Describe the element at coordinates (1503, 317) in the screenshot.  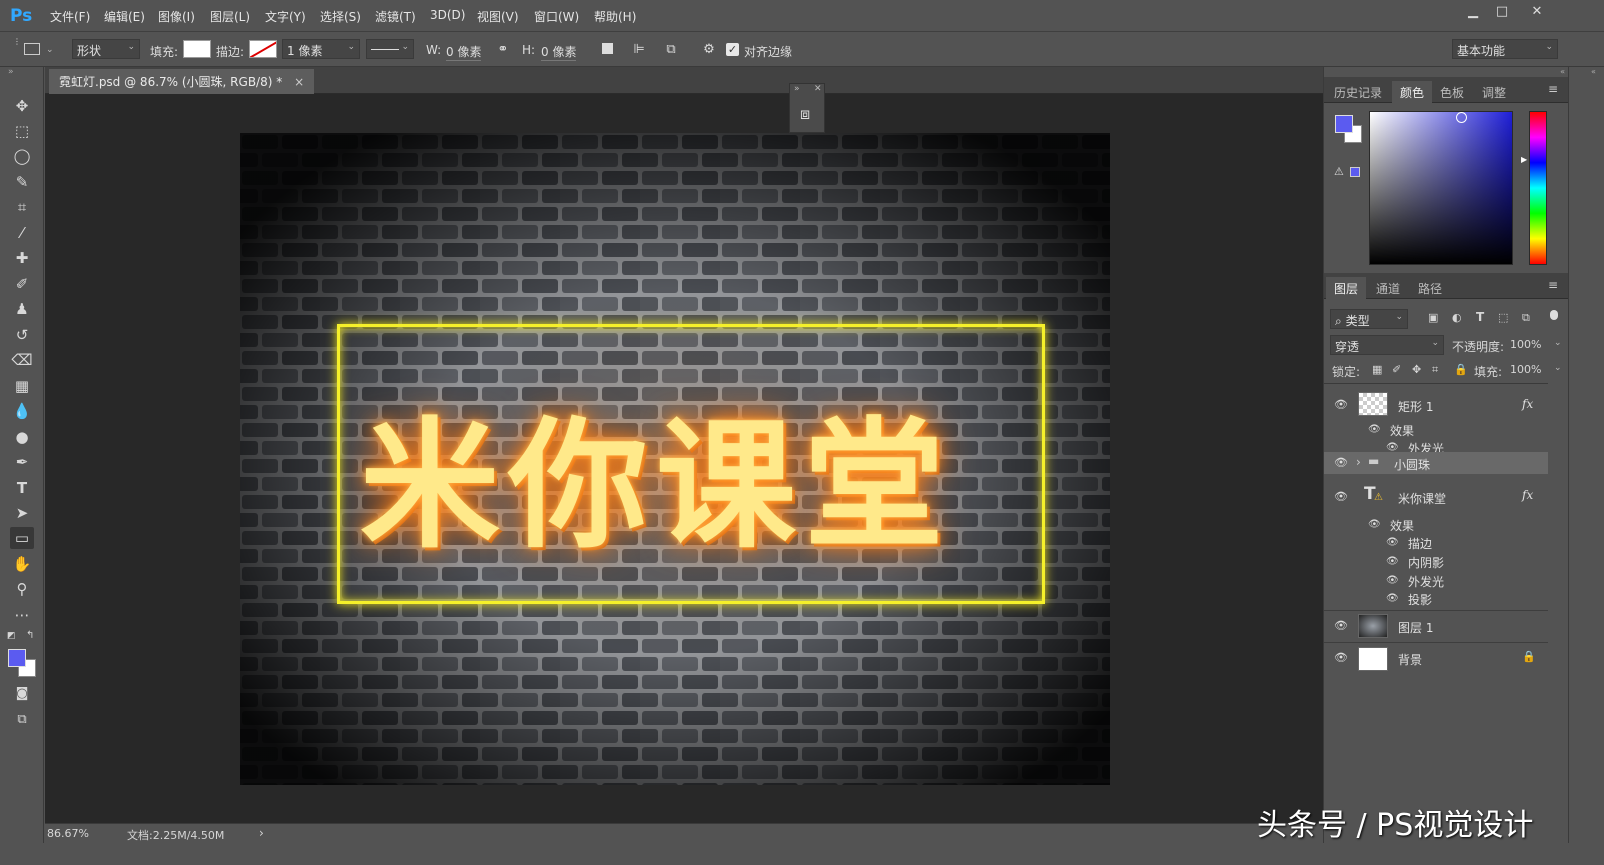
I see `filter-shape-icon: ⬚` at that location.